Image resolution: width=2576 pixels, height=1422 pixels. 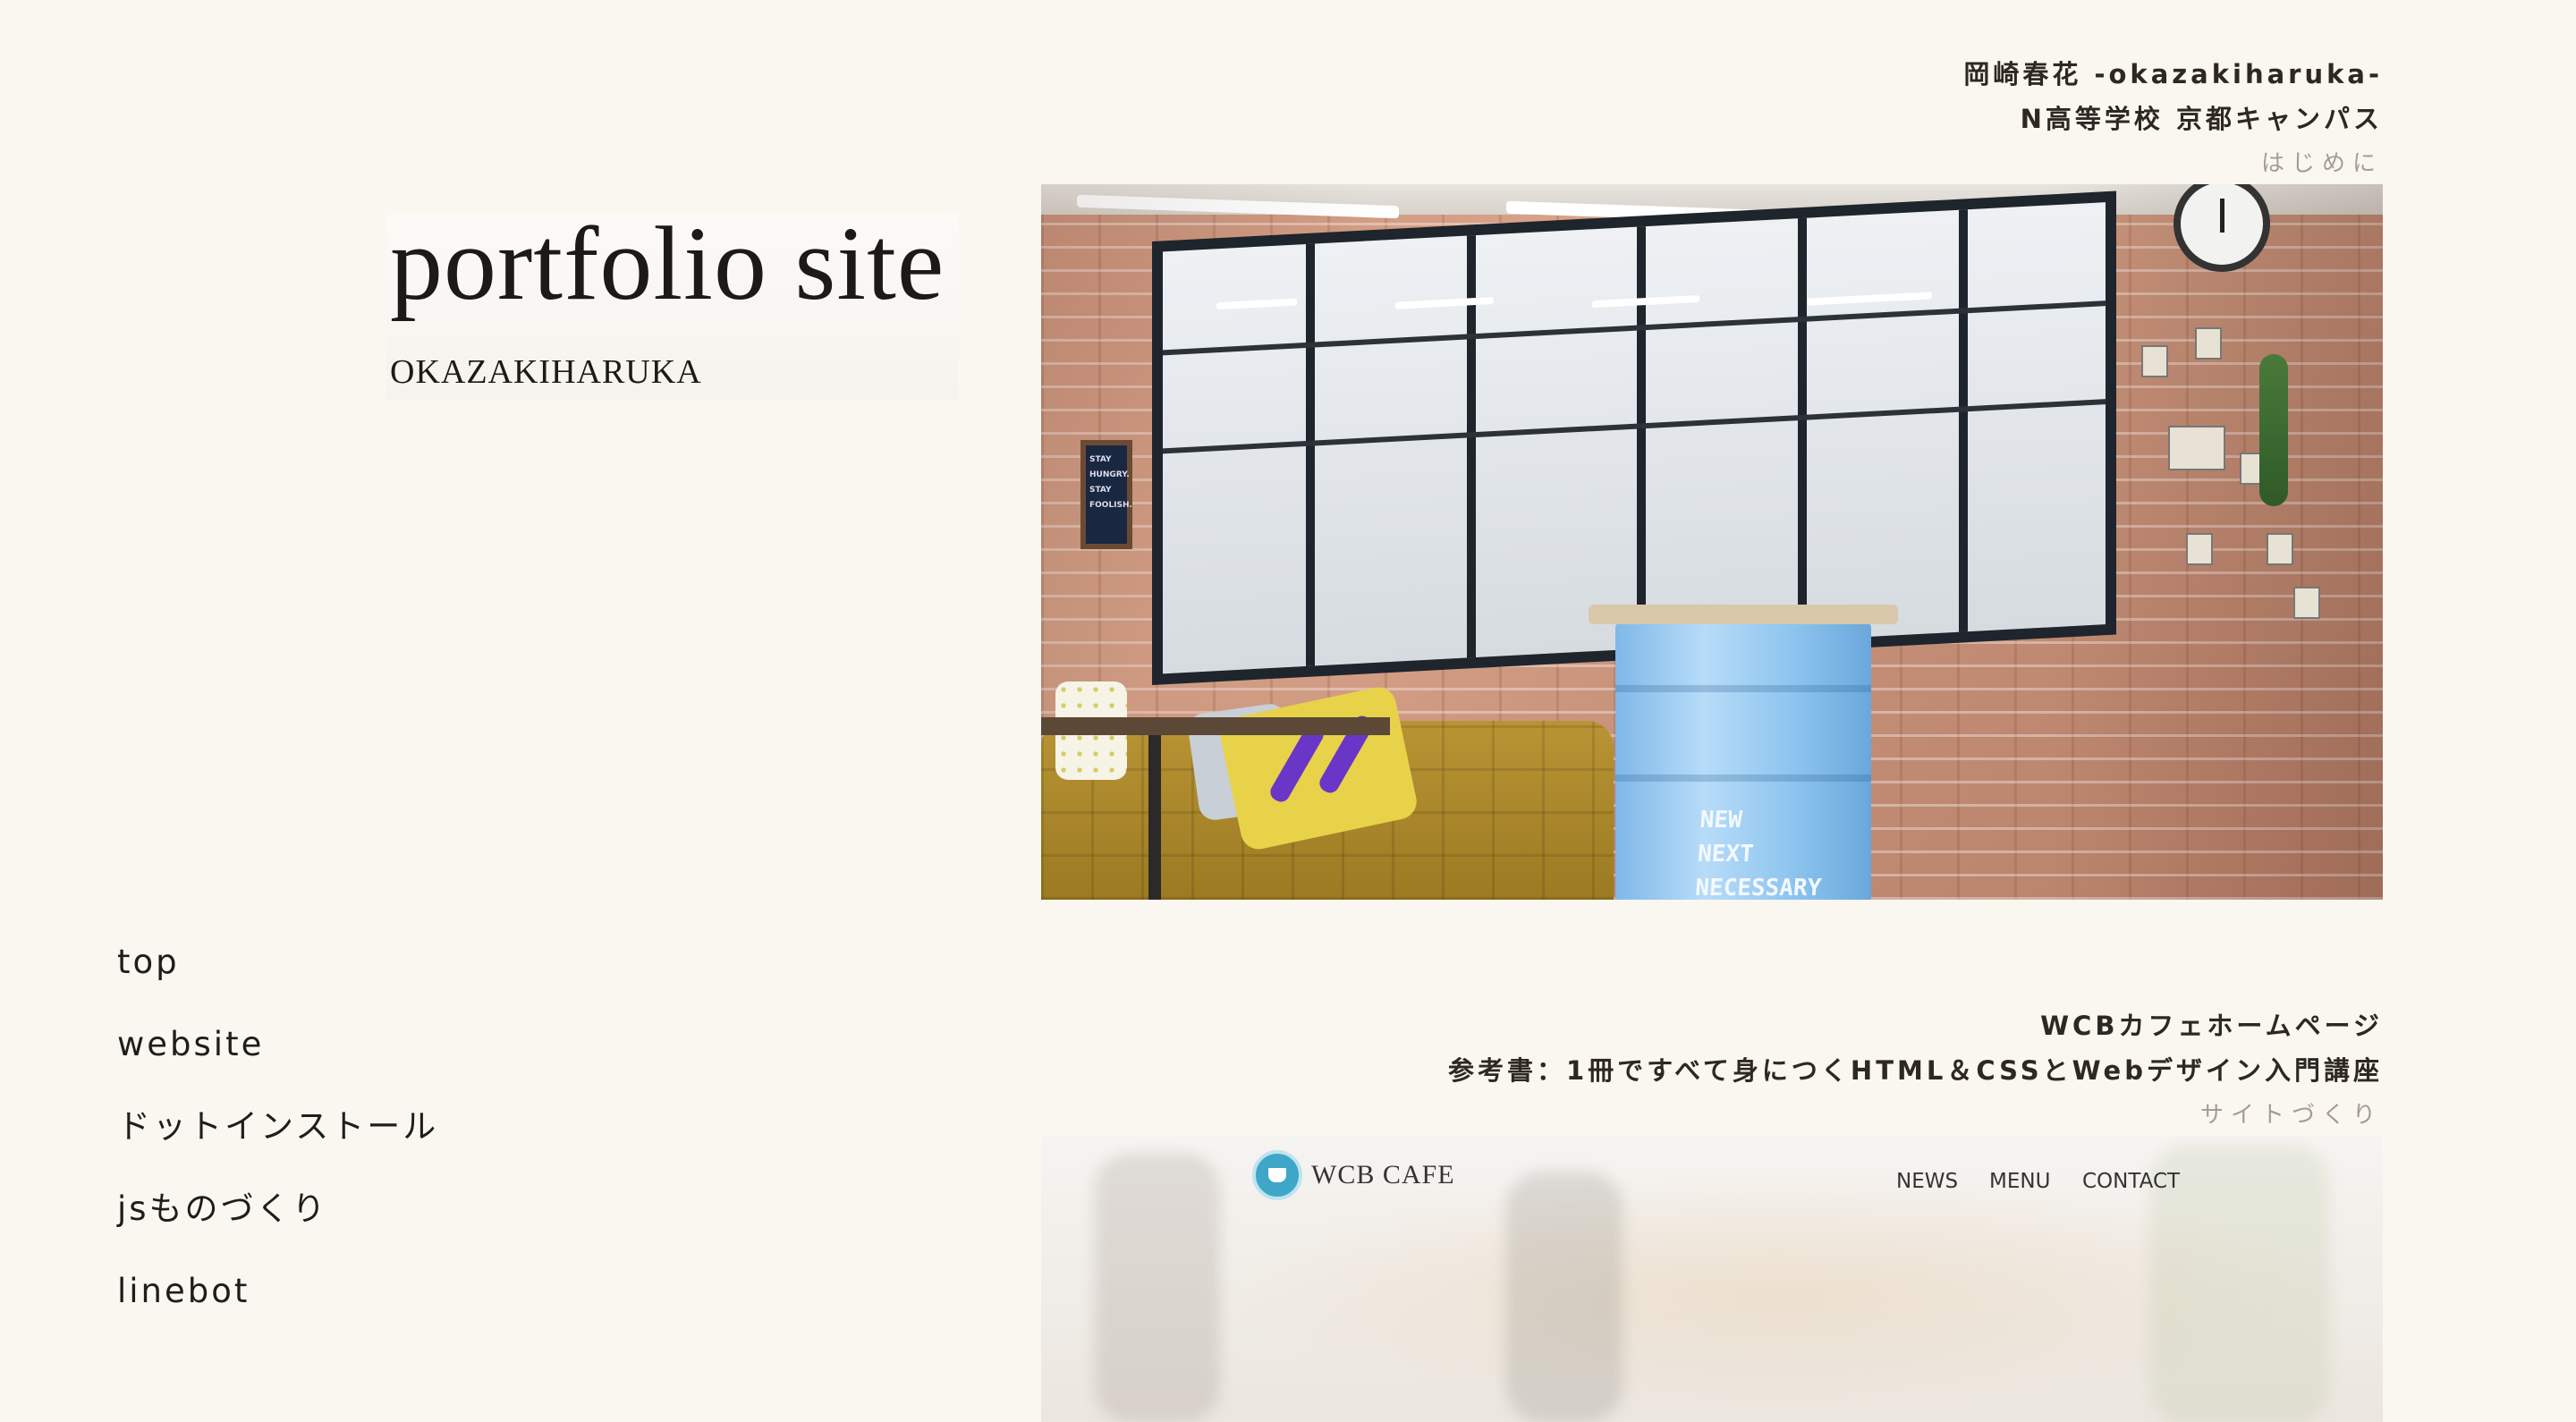 I want to click on table-leg, so click(x=1154, y=817).